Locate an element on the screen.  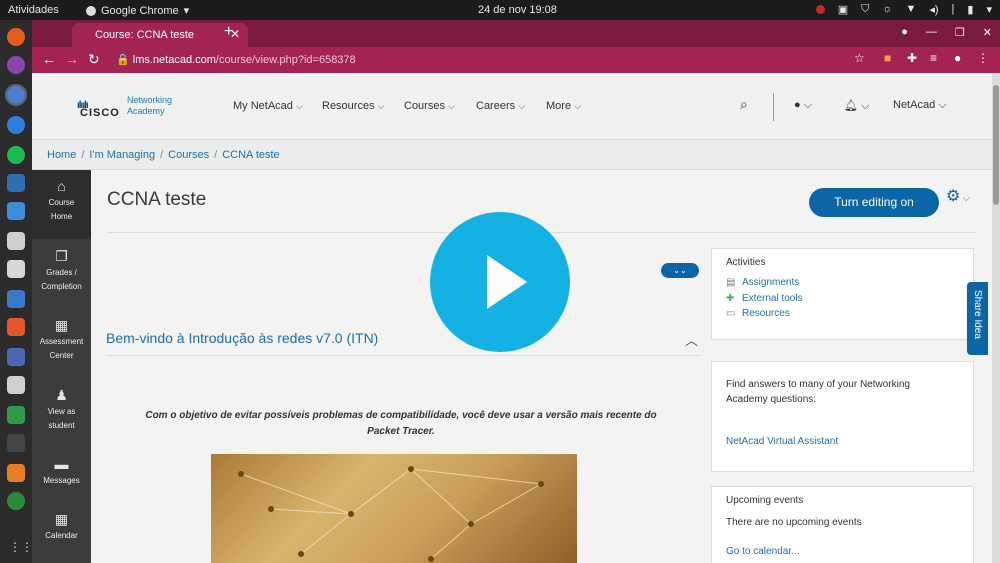
spotify-icon is located at coordinates (16, 155).